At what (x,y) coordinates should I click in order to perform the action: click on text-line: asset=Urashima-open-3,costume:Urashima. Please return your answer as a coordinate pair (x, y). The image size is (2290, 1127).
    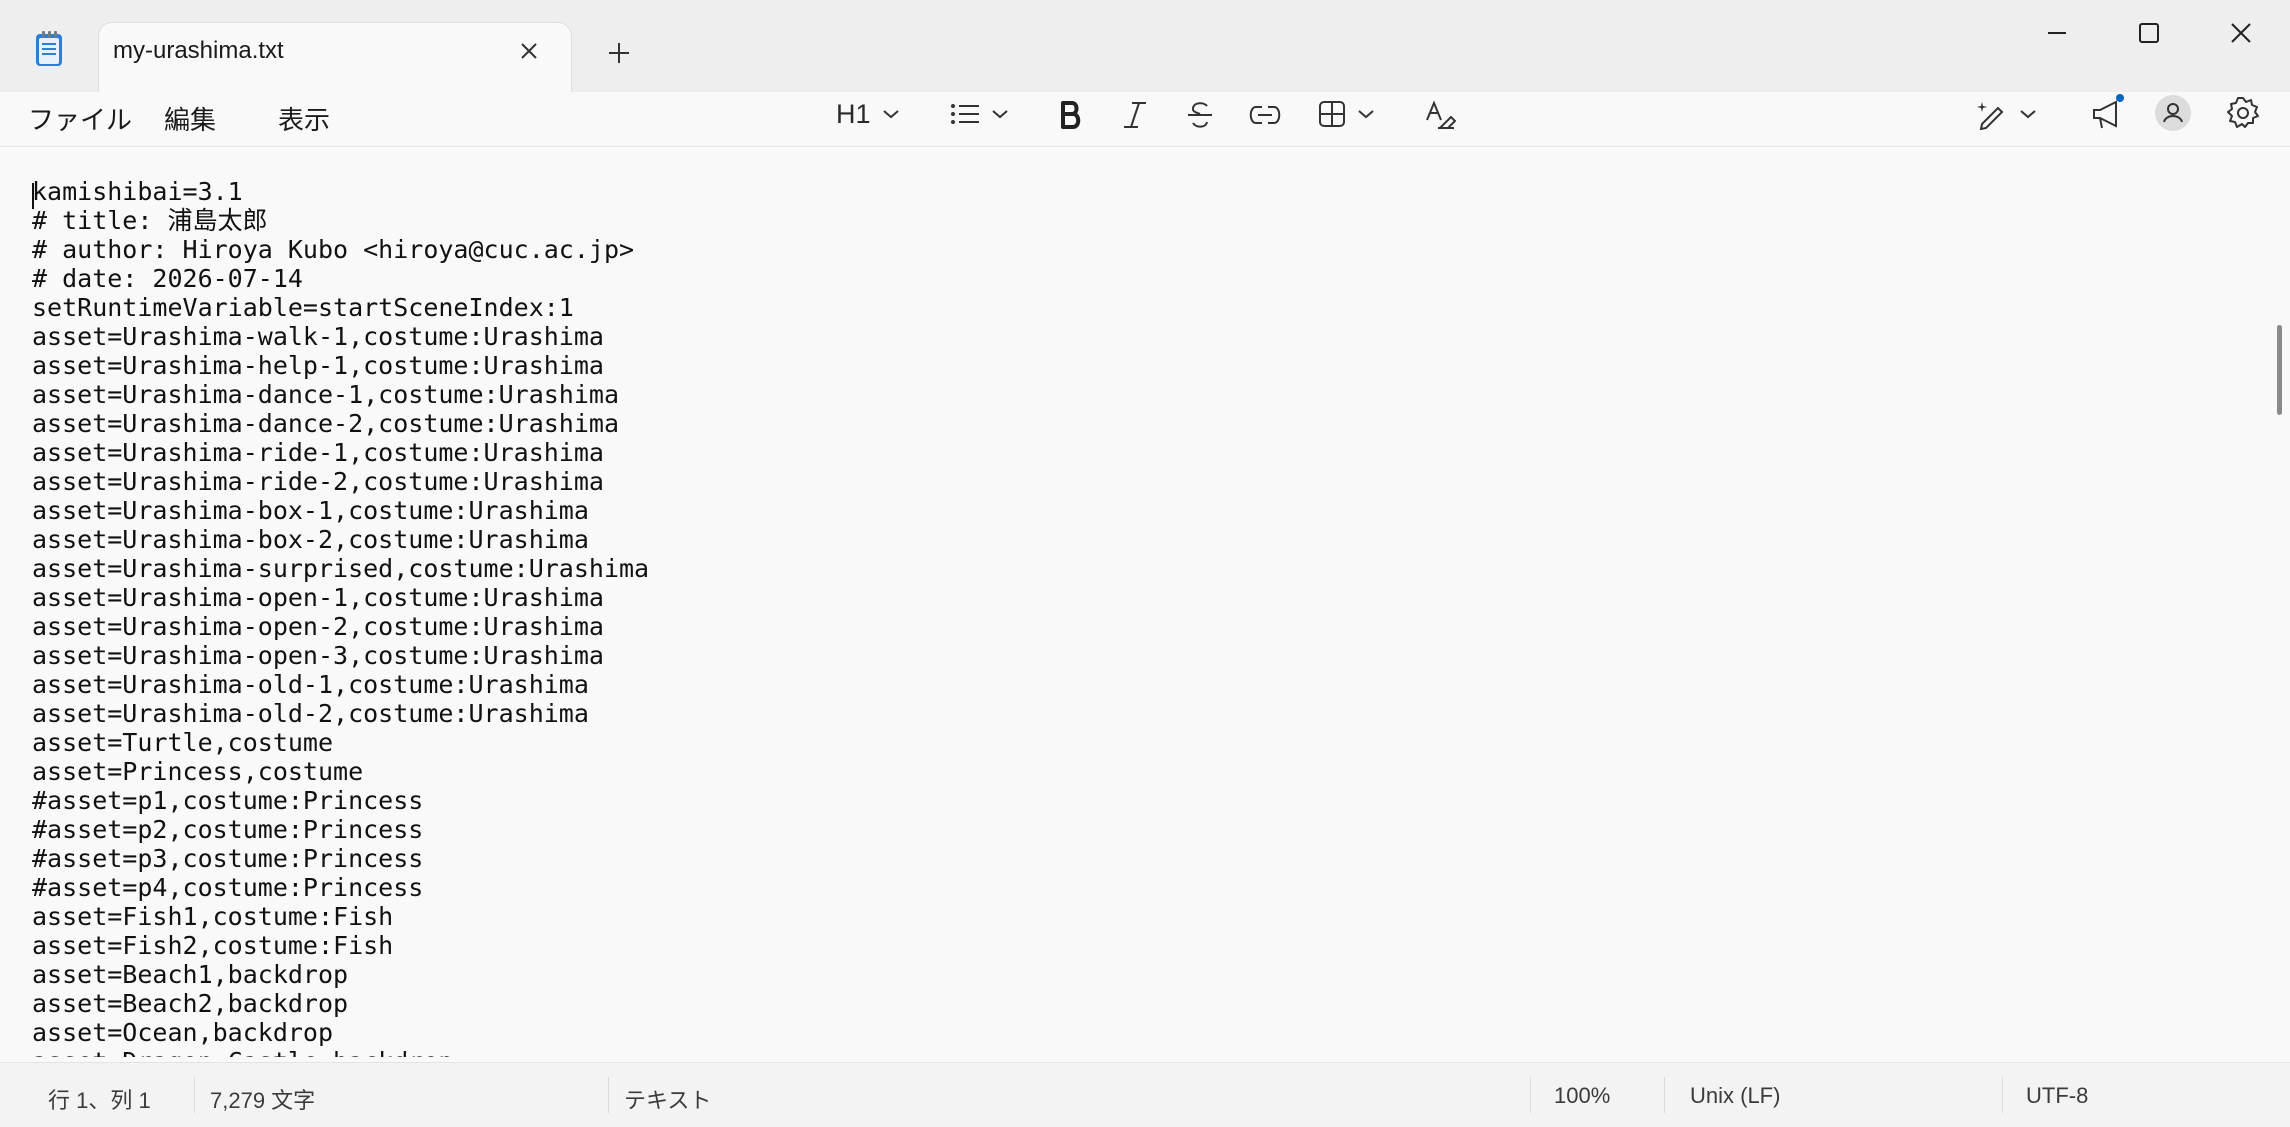
    Looking at the image, I should click on (318, 655).